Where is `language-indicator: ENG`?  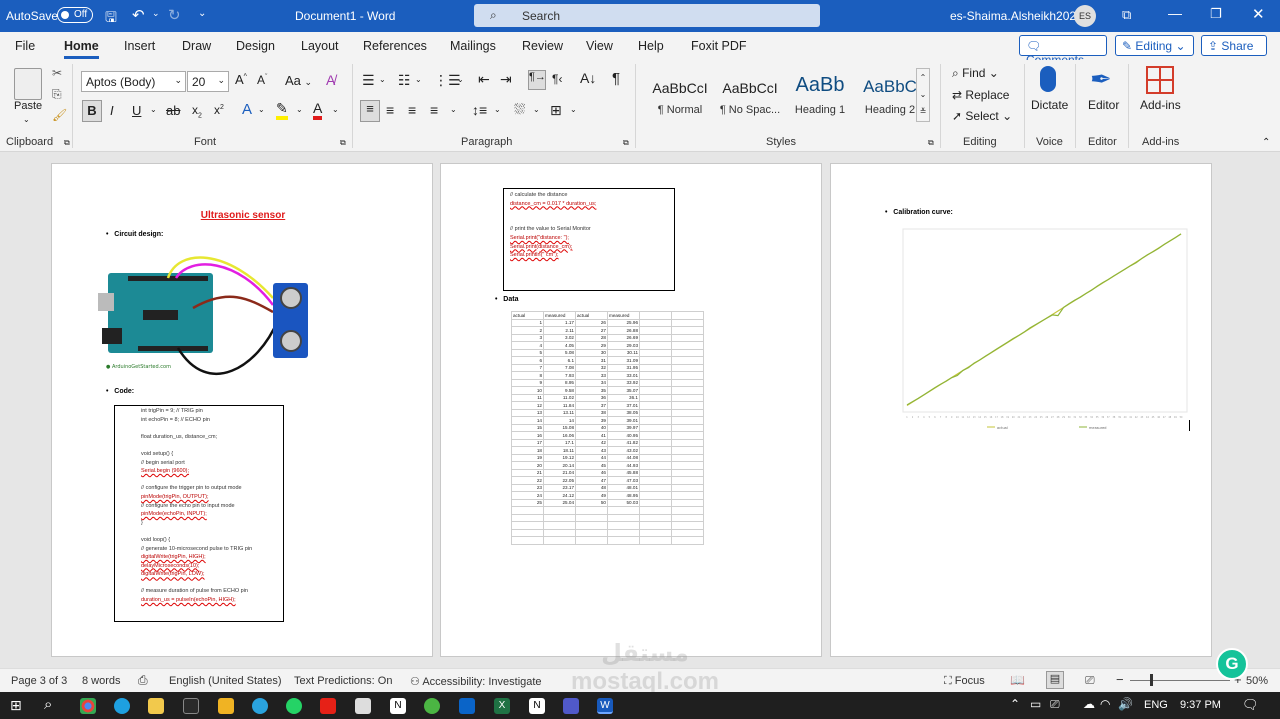
language-indicator: ENG is located at coordinates (1156, 705).